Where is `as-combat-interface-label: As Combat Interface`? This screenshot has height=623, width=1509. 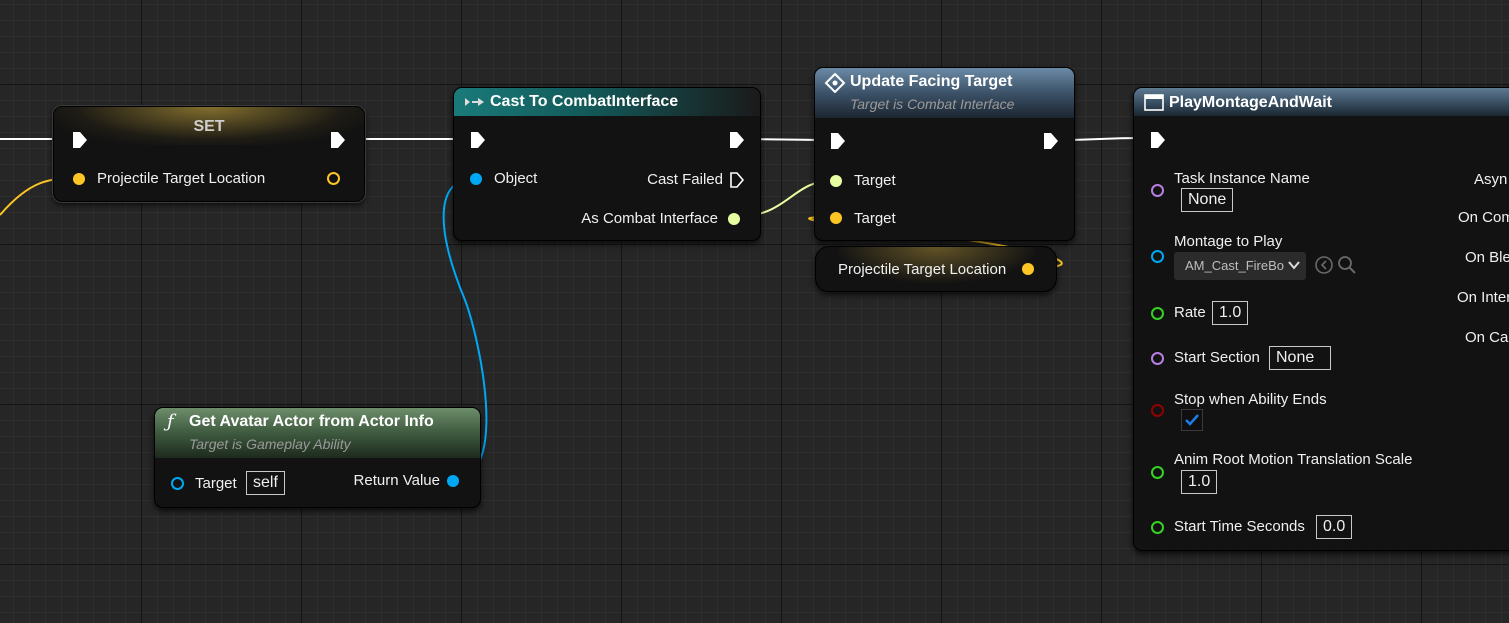
as-combat-interface-label: As Combat Interface is located at coordinates (649, 218).